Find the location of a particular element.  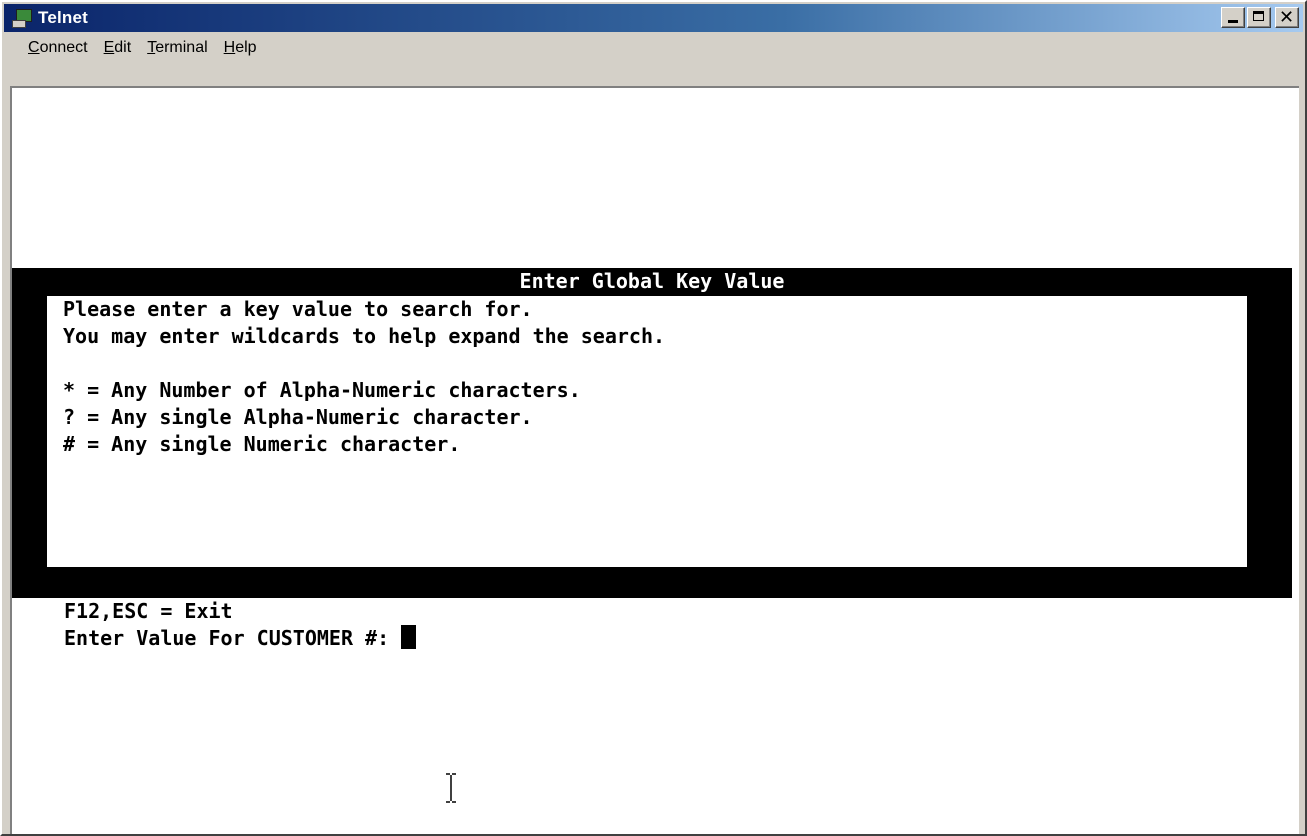

minimize-icon is located at coordinates (1233, 21).